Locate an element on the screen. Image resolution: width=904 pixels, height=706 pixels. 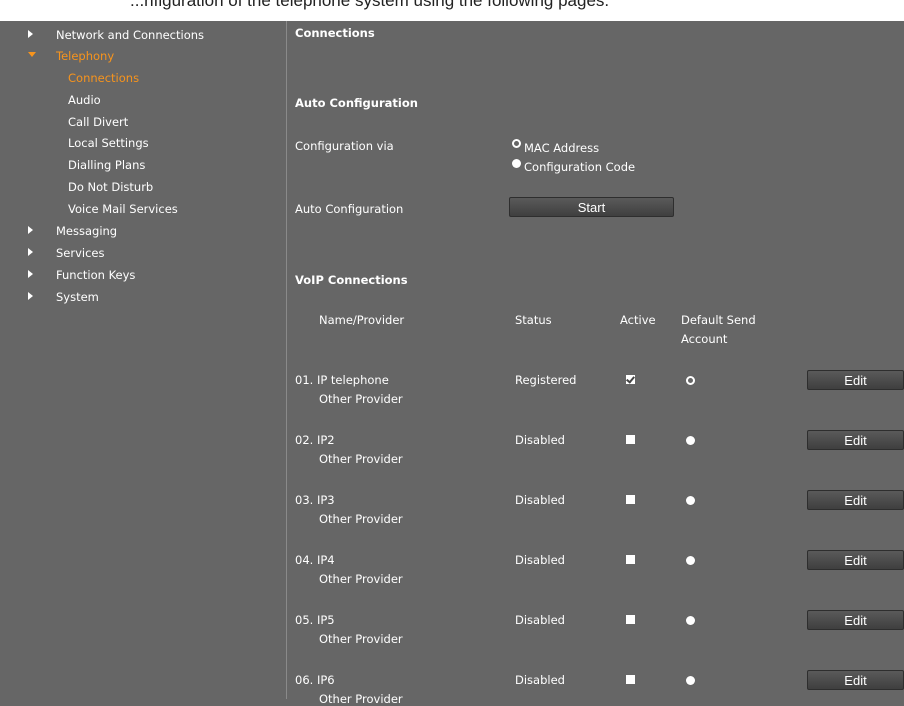
sidebar-item-call-divert: Call Divert is located at coordinates (98, 122).